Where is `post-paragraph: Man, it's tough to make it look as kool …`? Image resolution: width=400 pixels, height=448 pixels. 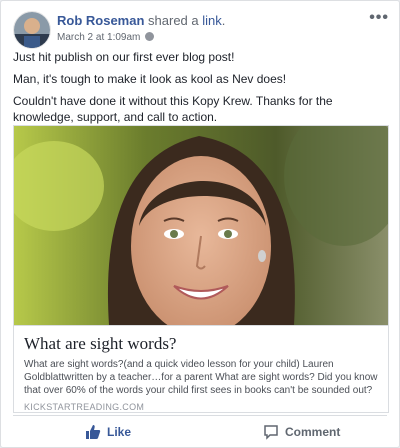 post-paragraph: Man, it's tough to make it look as kool … is located at coordinates (150, 79).